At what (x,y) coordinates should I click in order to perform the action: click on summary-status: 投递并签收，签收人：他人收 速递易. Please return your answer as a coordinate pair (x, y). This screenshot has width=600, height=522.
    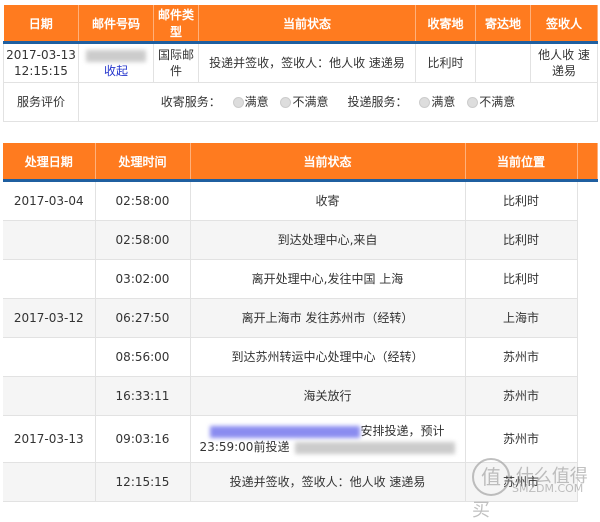
    Looking at the image, I should click on (307, 62).